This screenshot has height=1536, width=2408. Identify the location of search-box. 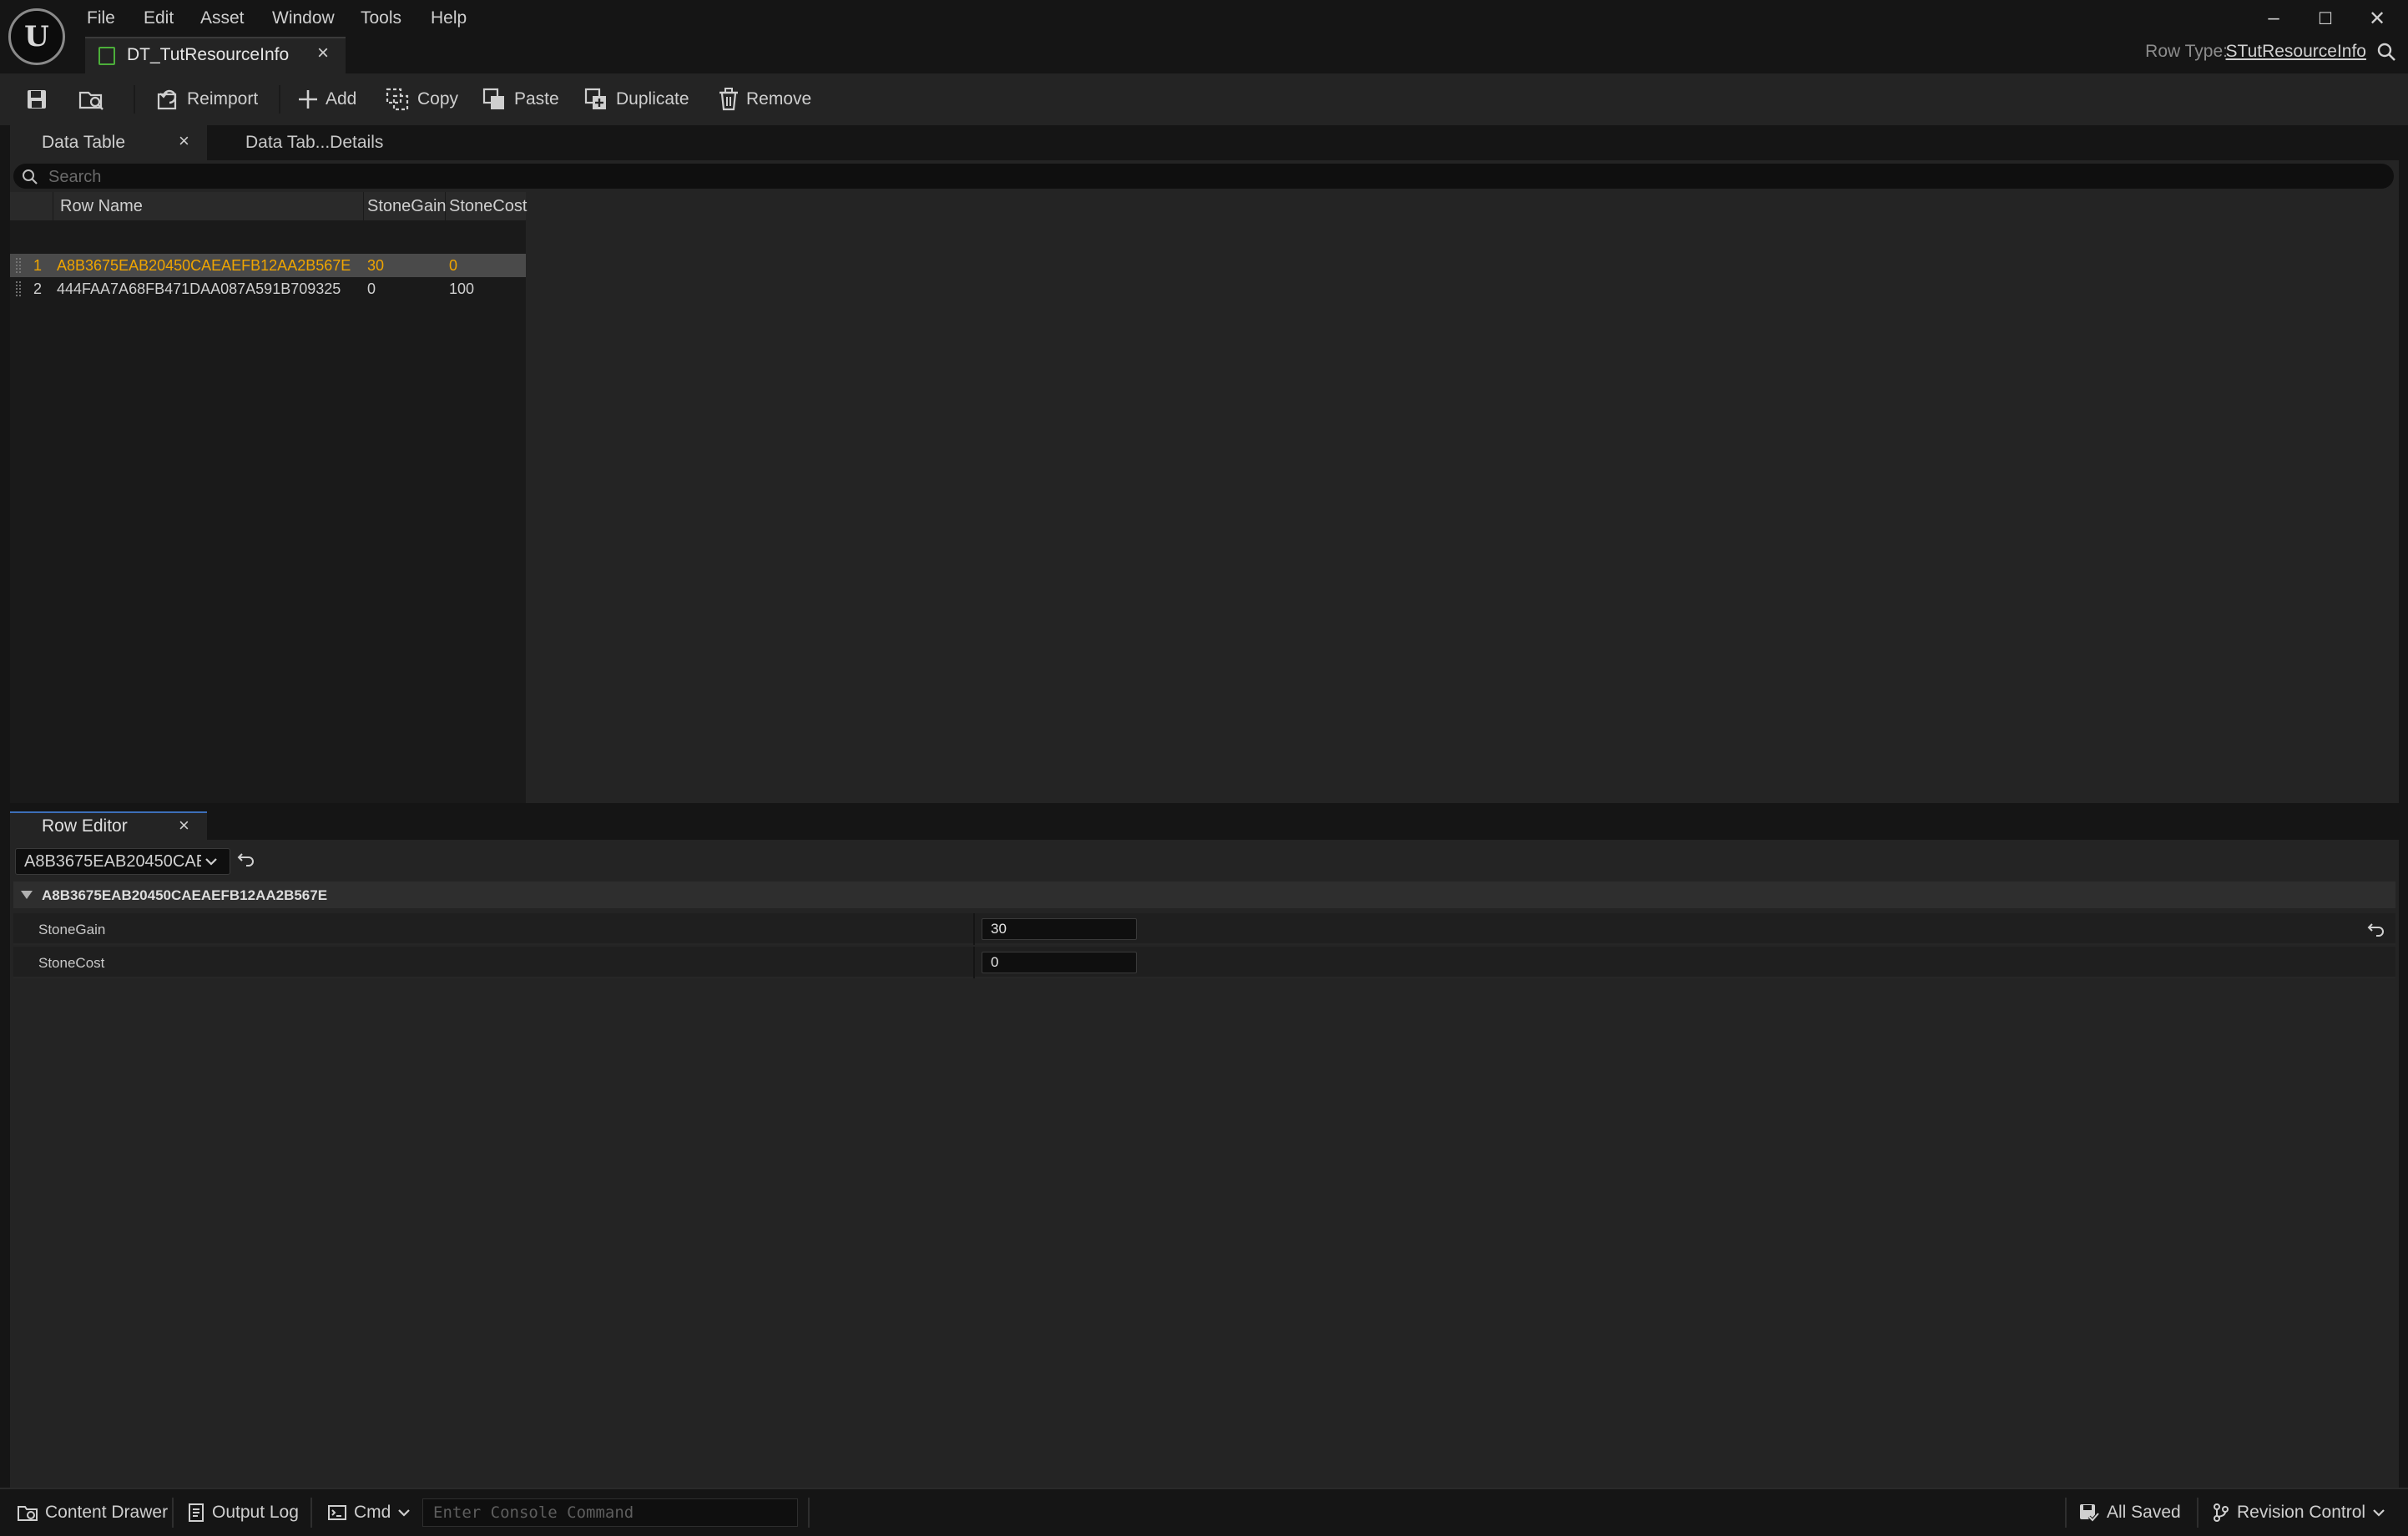
(1203, 177).